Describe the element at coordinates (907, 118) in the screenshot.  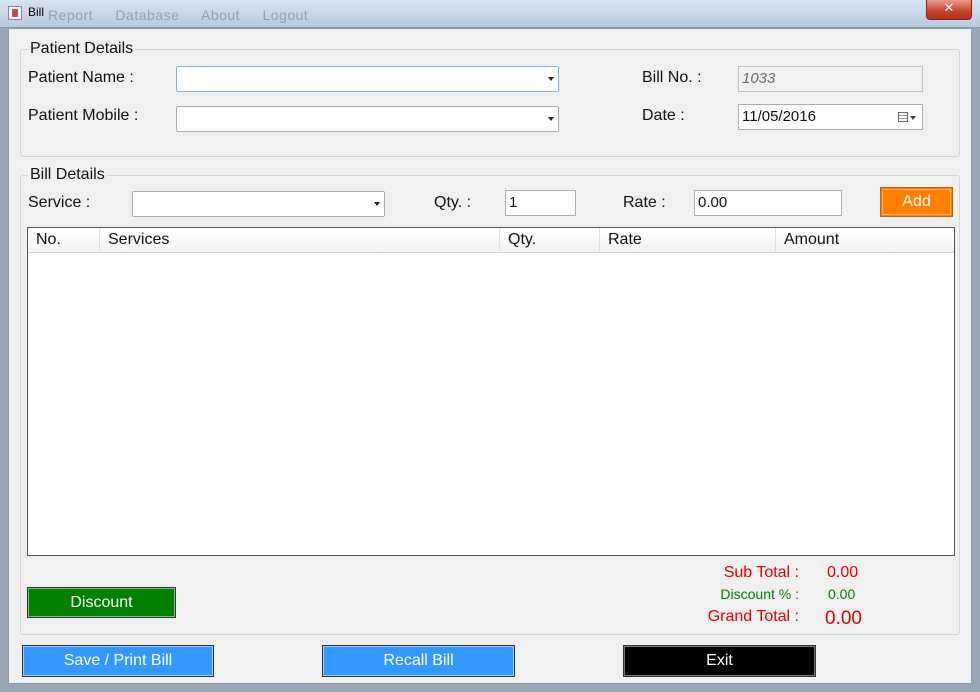
I see `calendar-icon` at that location.